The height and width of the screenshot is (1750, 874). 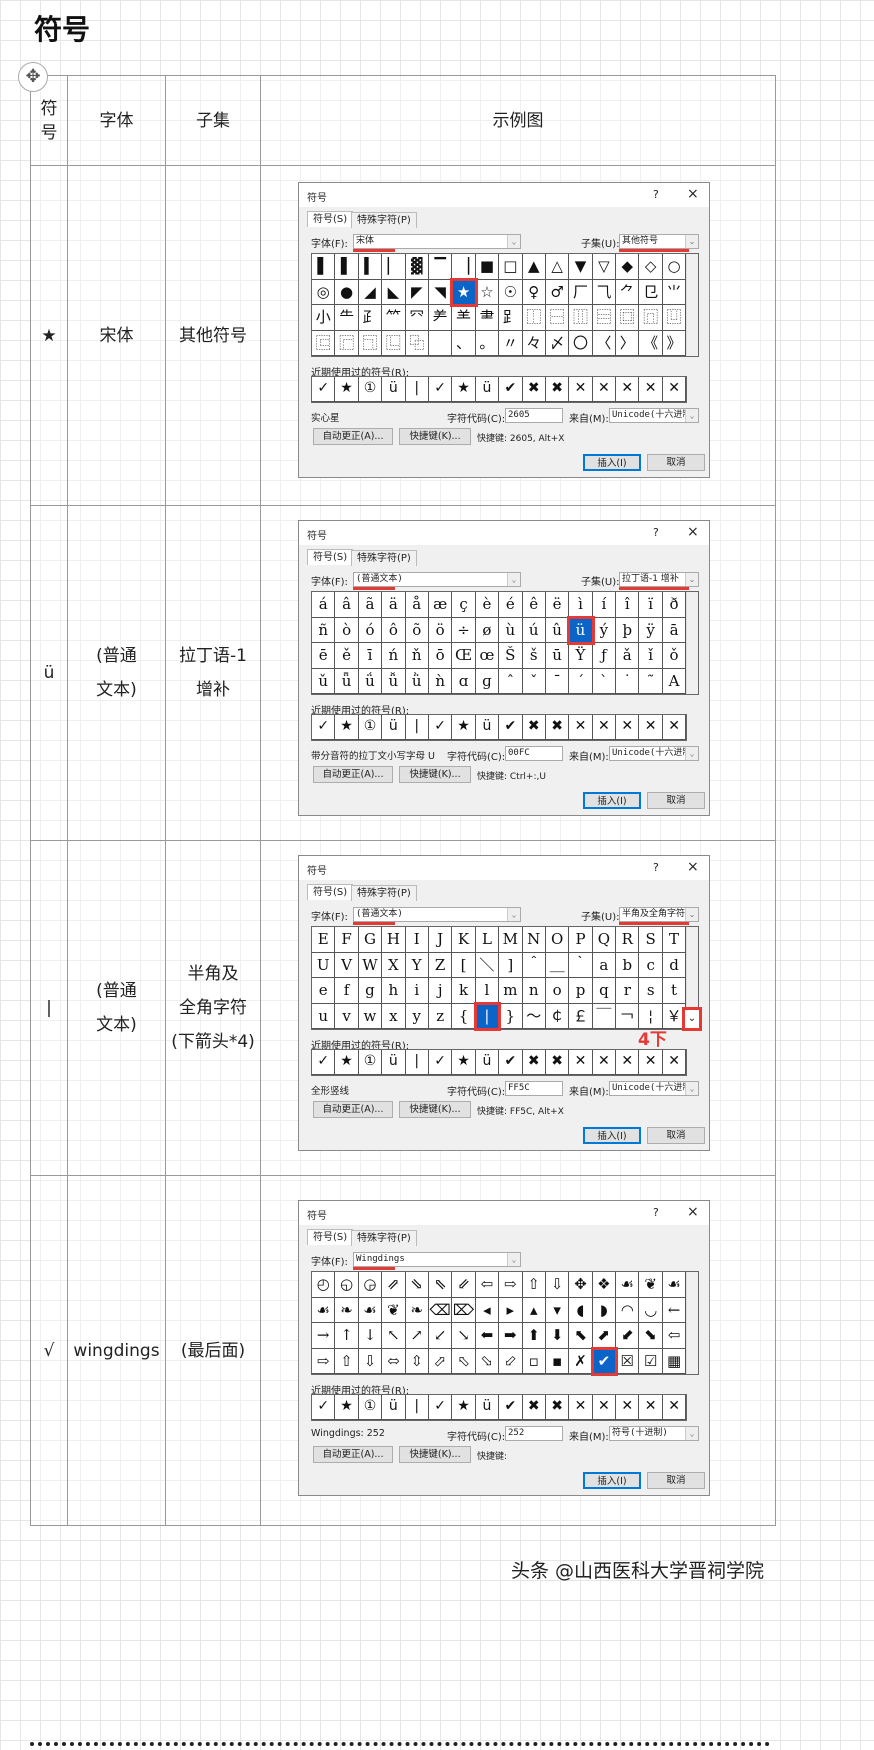 What do you see at coordinates (440, 1336) in the screenshot?
I see `symbol-cell: ↙` at bounding box center [440, 1336].